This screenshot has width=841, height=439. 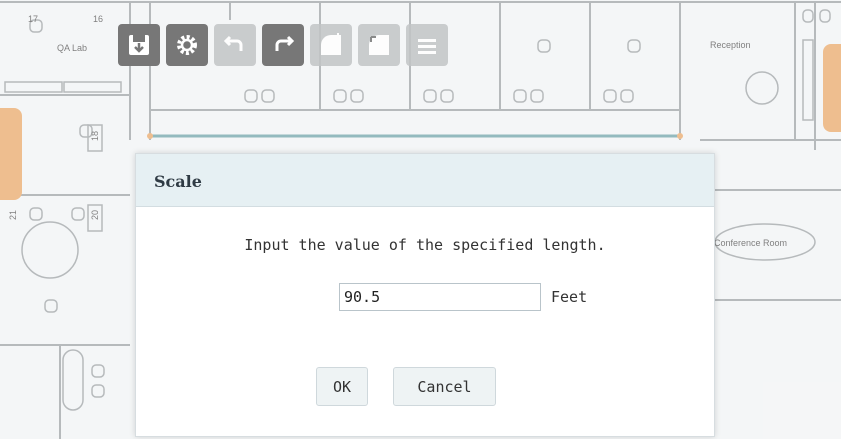 What do you see at coordinates (425, 180) in the screenshot?
I see `dialog-header` at bounding box center [425, 180].